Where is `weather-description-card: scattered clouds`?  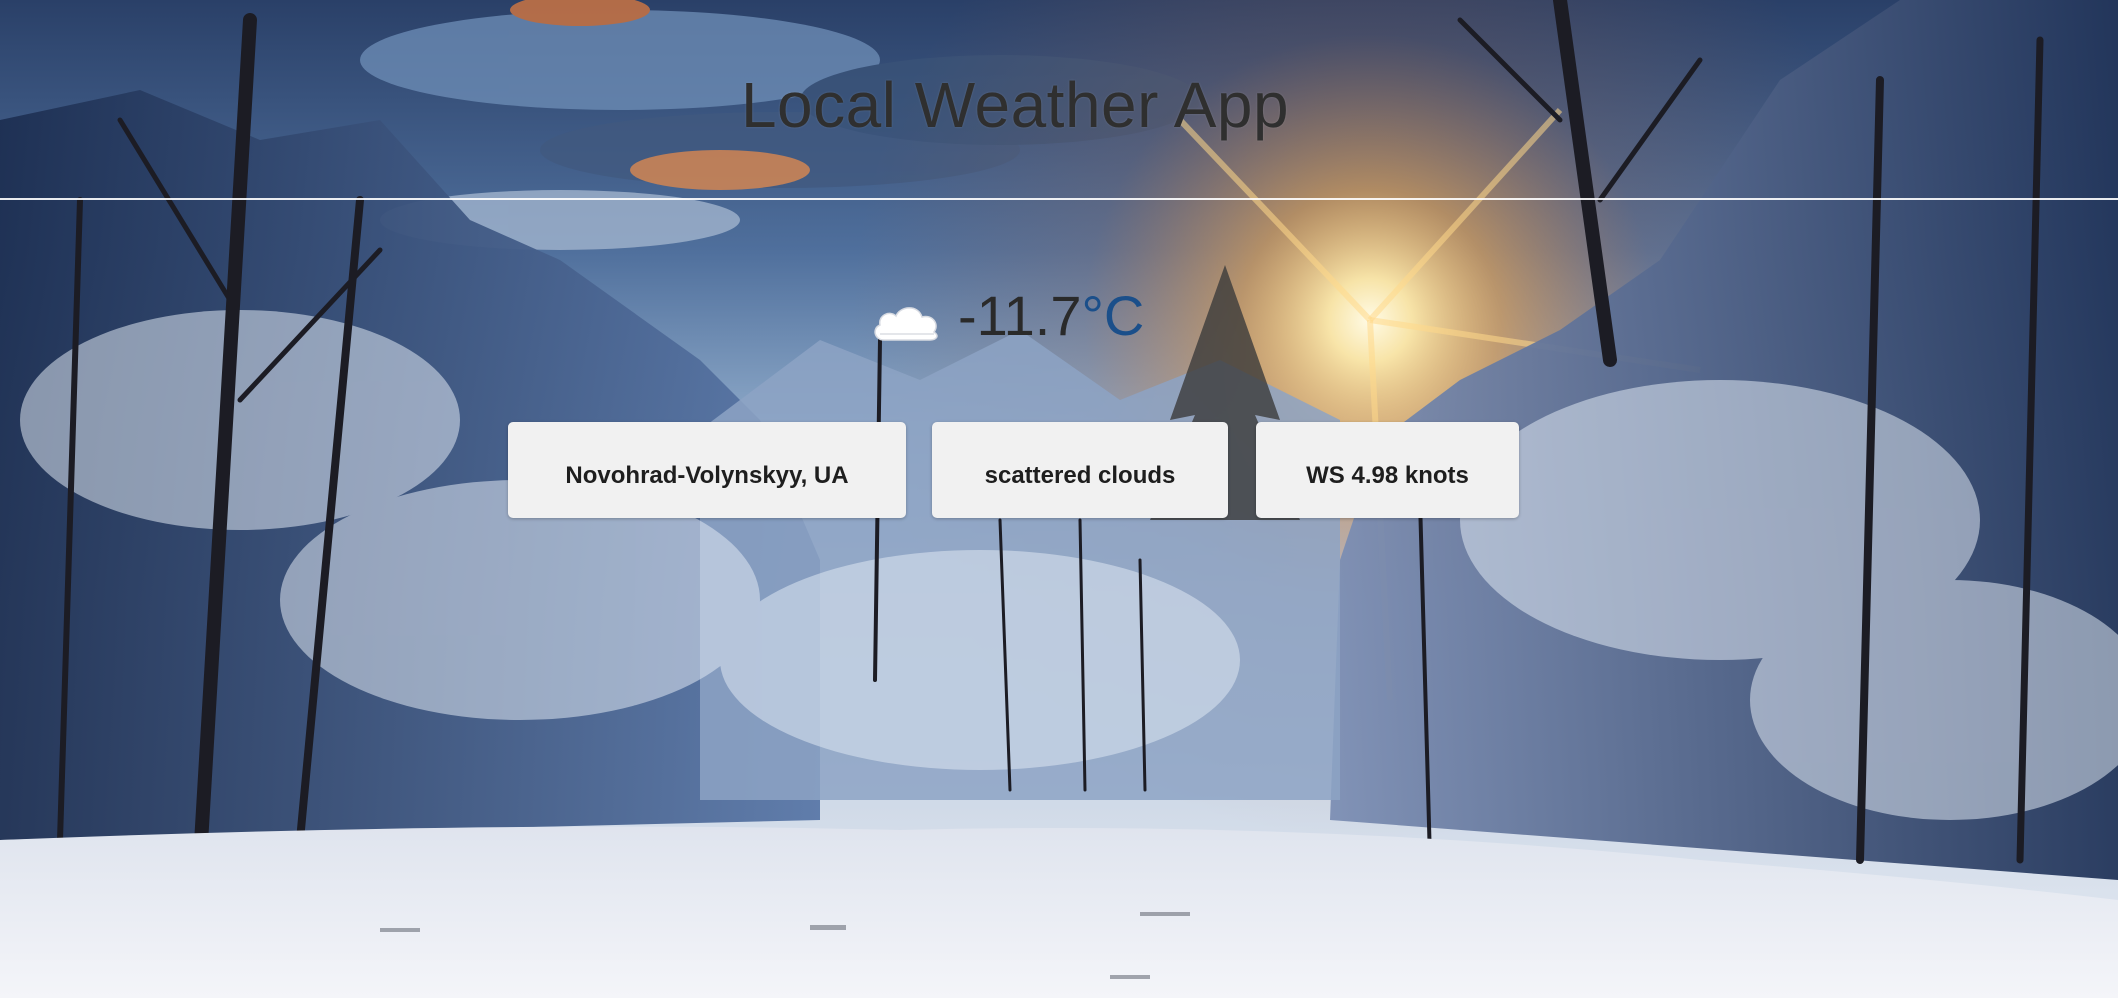
weather-description-card: scattered clouds is located at coordinates (1080, 470).